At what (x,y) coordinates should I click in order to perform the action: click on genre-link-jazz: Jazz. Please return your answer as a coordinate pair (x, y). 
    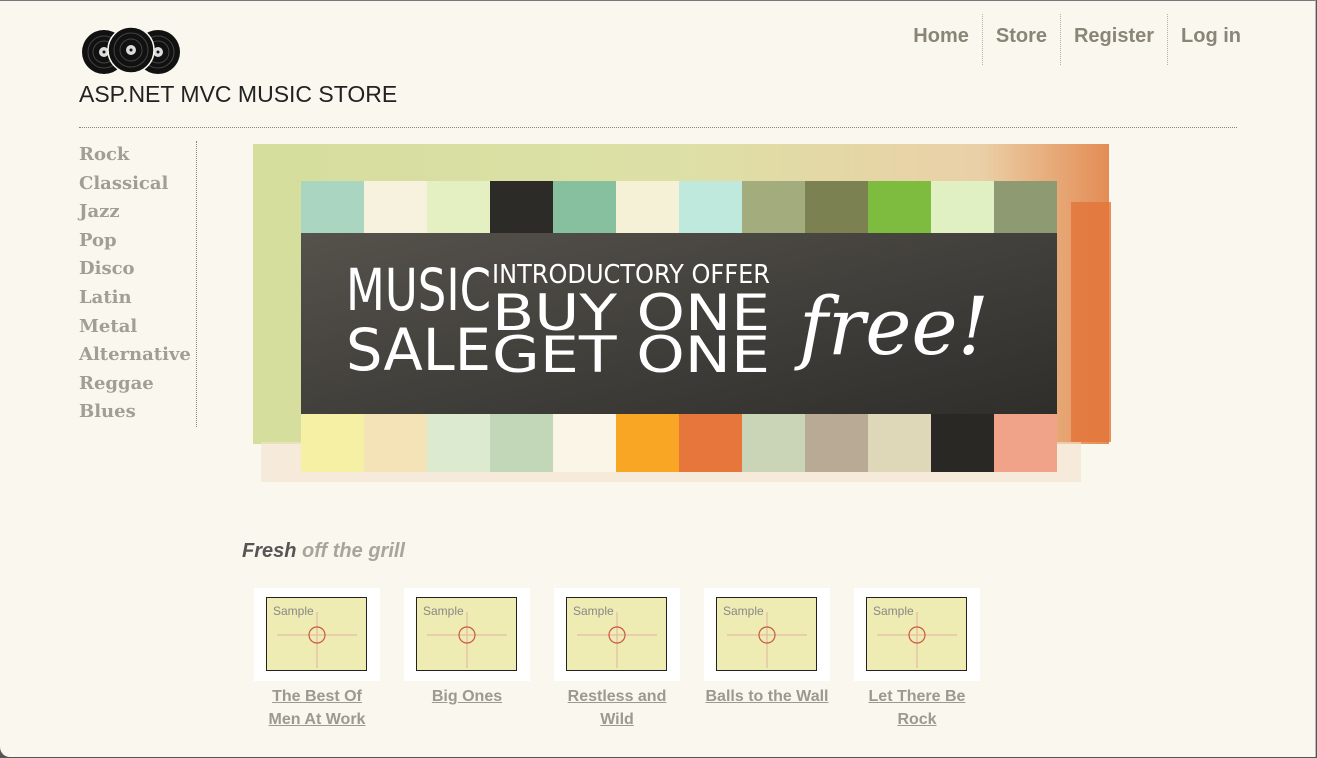
    Looking at the image, I should click on (137, 212).